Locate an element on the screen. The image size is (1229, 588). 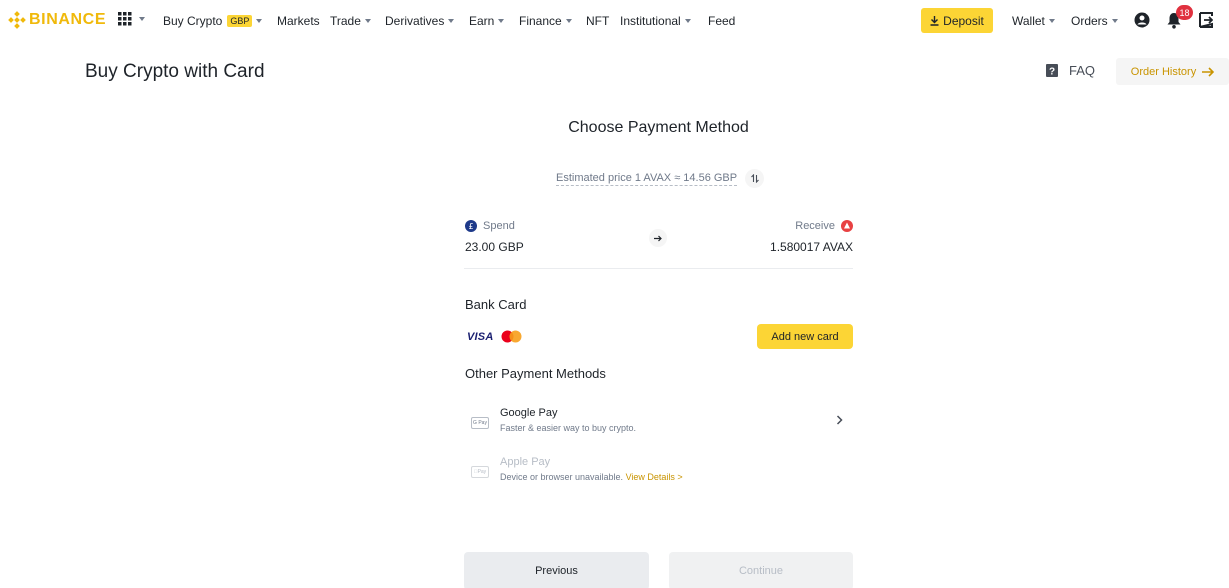
binance-logo-icon is located at coordinates (17, 20).